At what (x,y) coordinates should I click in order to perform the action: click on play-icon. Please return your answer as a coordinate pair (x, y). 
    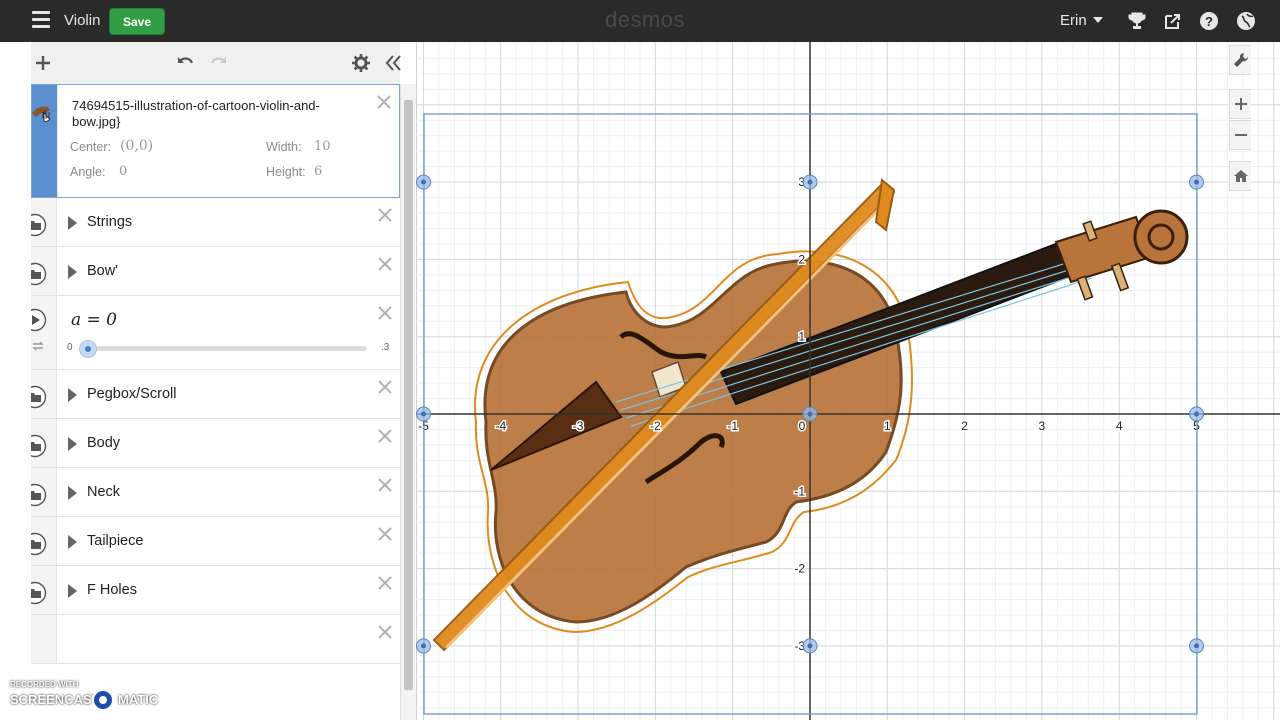
    Looking at the image, I should click on (39, 320).